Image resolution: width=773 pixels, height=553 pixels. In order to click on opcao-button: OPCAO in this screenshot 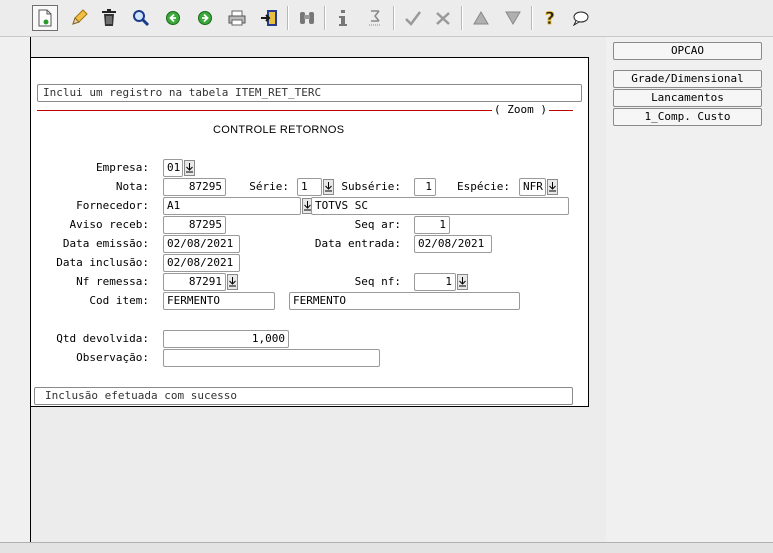, I will do `click(687, 51)`.